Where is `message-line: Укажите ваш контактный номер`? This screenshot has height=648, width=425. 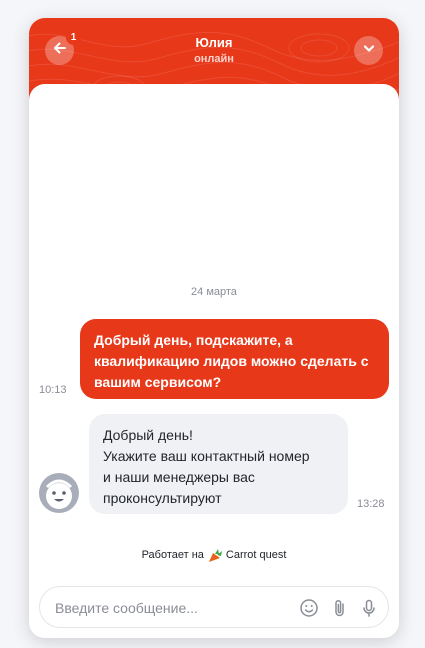
message-line: Укажите ваш контактный номер is located at coordinates (206, 456).